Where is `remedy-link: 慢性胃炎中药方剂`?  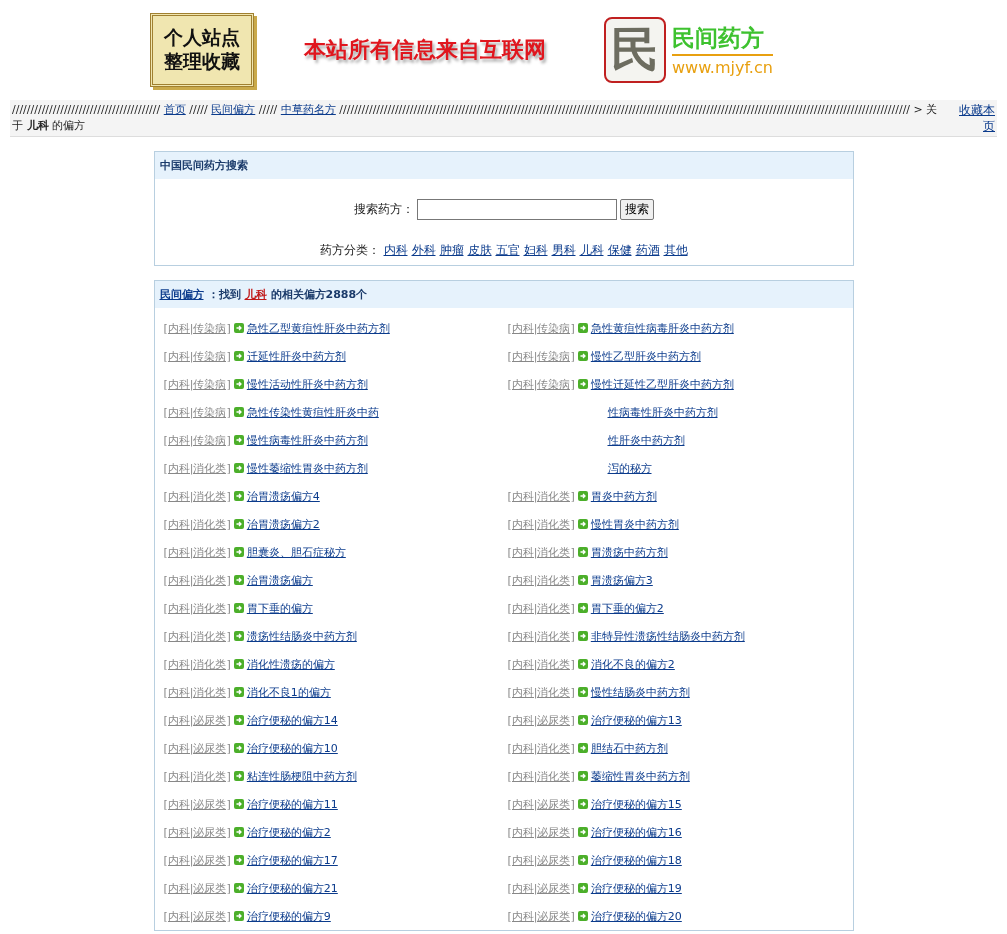 remedy-link: 慢性胃炎中药方剂 is located at coordinates (634, 524).